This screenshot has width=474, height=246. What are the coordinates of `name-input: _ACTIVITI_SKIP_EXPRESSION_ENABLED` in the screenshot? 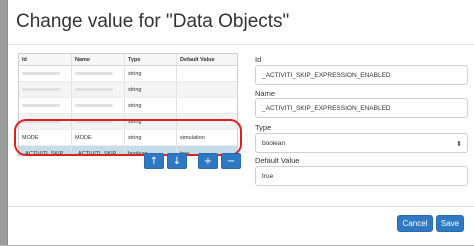 It's located at (361, 108).